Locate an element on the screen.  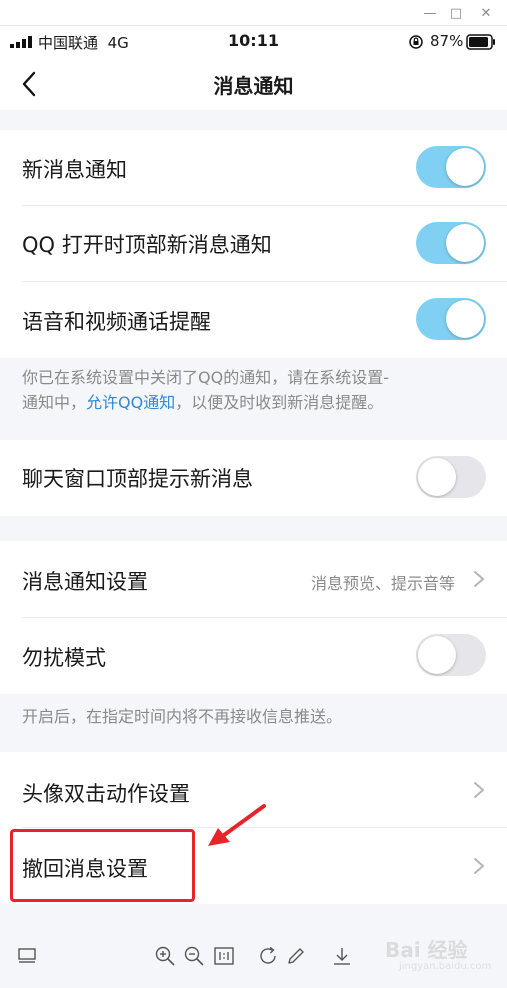
notify-settings-label: 消息通知设置 is located at coordinates (85, 581).